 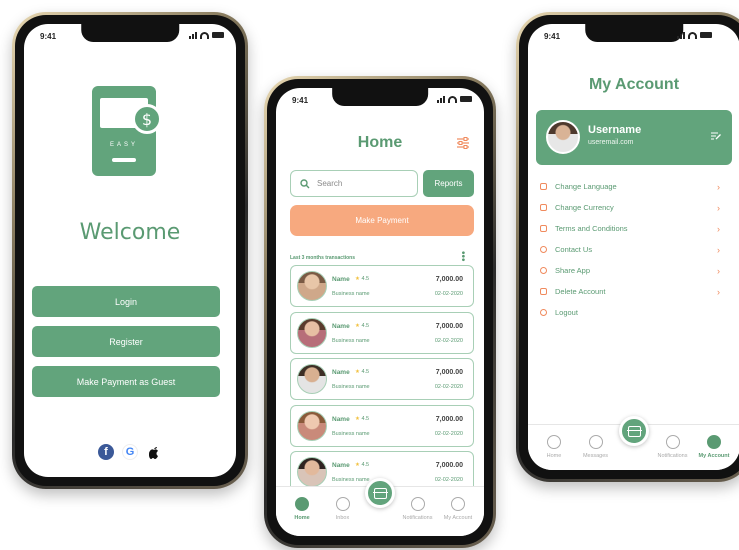 What do you see at coordinates (543, 312) in the screenshot?
I see `logout-icon` at bounding box center [543, 312].